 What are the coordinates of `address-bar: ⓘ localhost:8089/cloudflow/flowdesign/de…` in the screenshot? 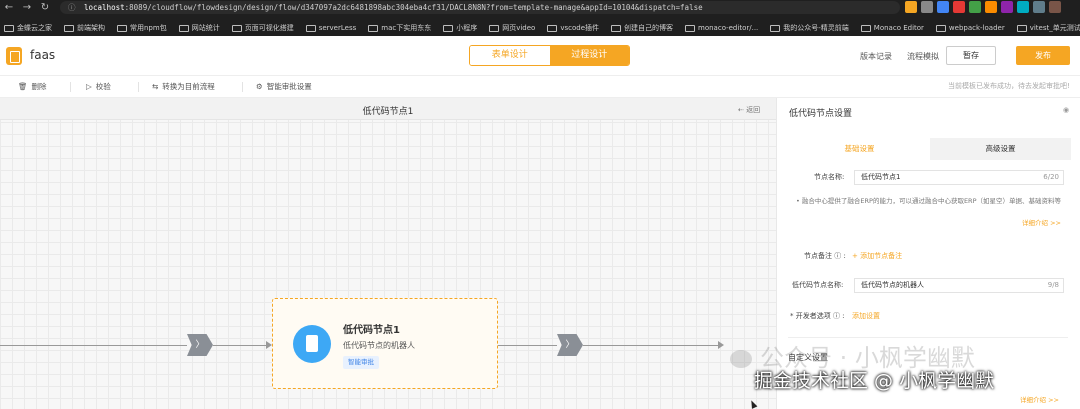 It's located at (480, 7).